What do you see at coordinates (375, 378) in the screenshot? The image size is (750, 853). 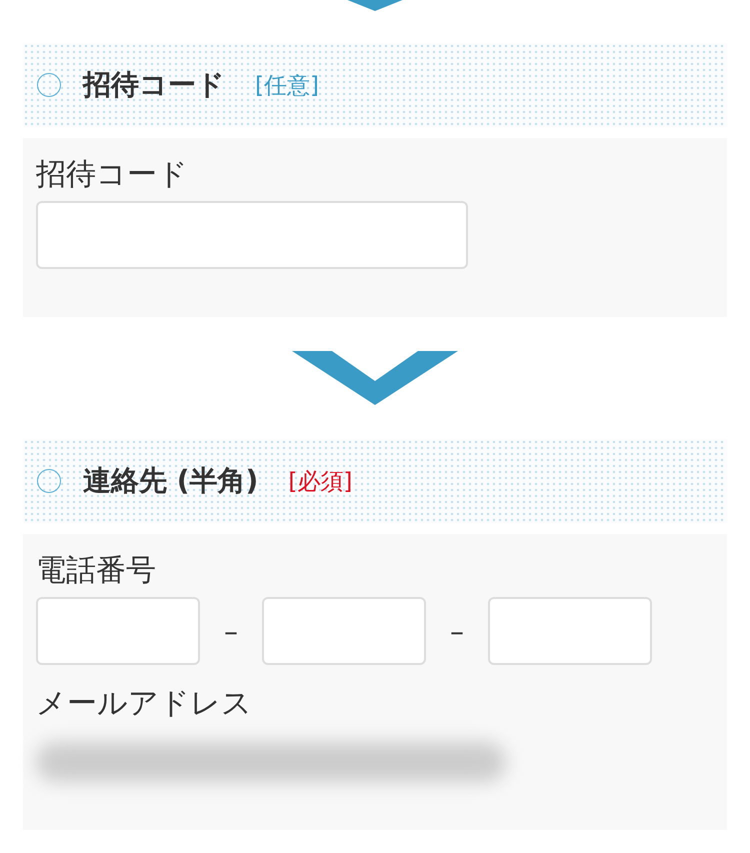 I see `chevron-down-icon` at bounding box center [375, 378].